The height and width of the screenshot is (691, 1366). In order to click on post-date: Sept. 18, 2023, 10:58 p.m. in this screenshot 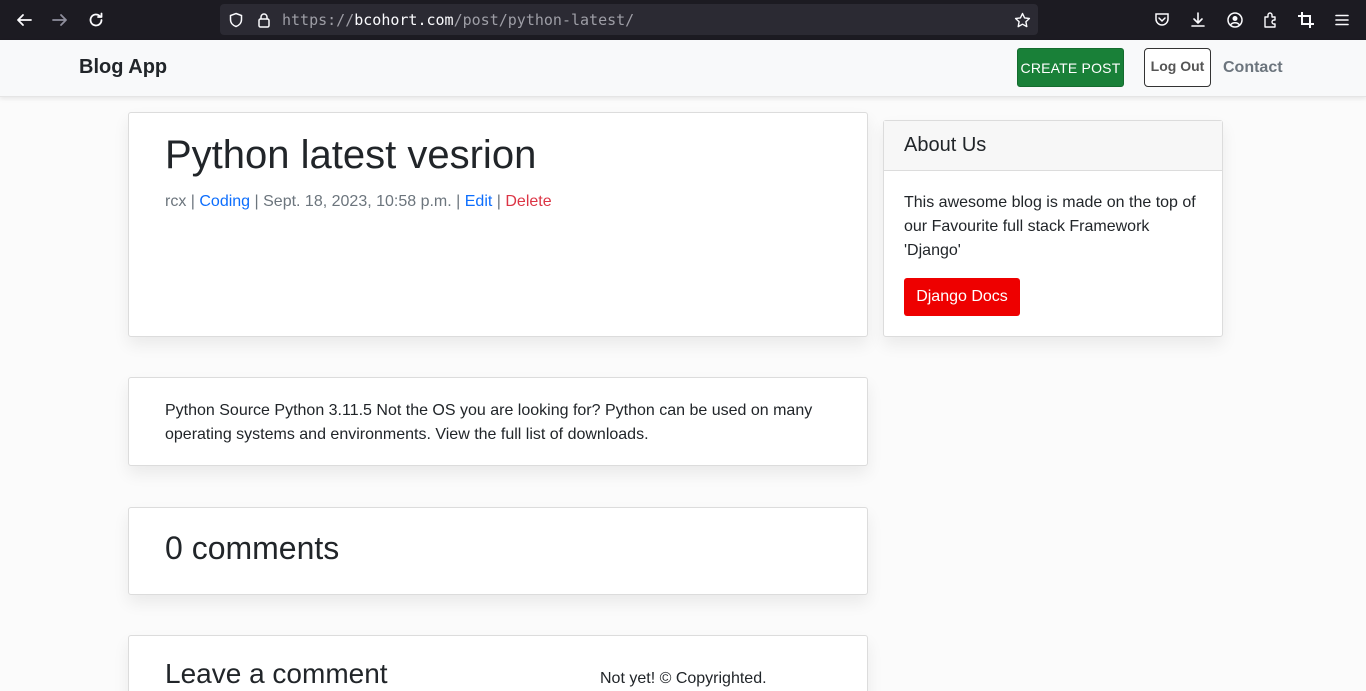, I will do `click(357, 201)`.